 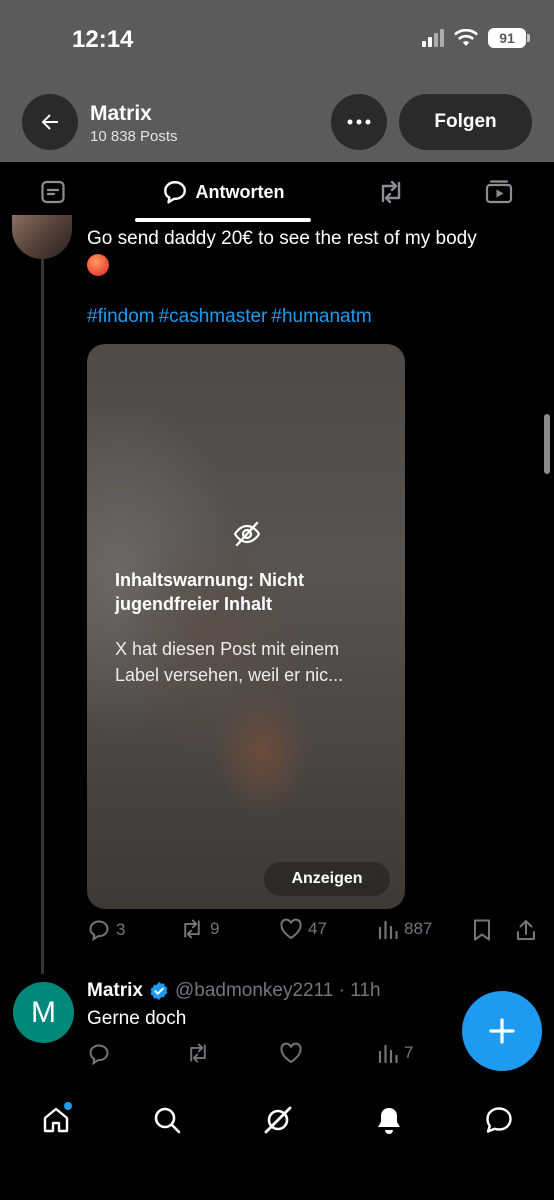 What do you see at coordinates (433, 38) in the screenshot?
I see `signal-icon` at bounding box center [433, 38].